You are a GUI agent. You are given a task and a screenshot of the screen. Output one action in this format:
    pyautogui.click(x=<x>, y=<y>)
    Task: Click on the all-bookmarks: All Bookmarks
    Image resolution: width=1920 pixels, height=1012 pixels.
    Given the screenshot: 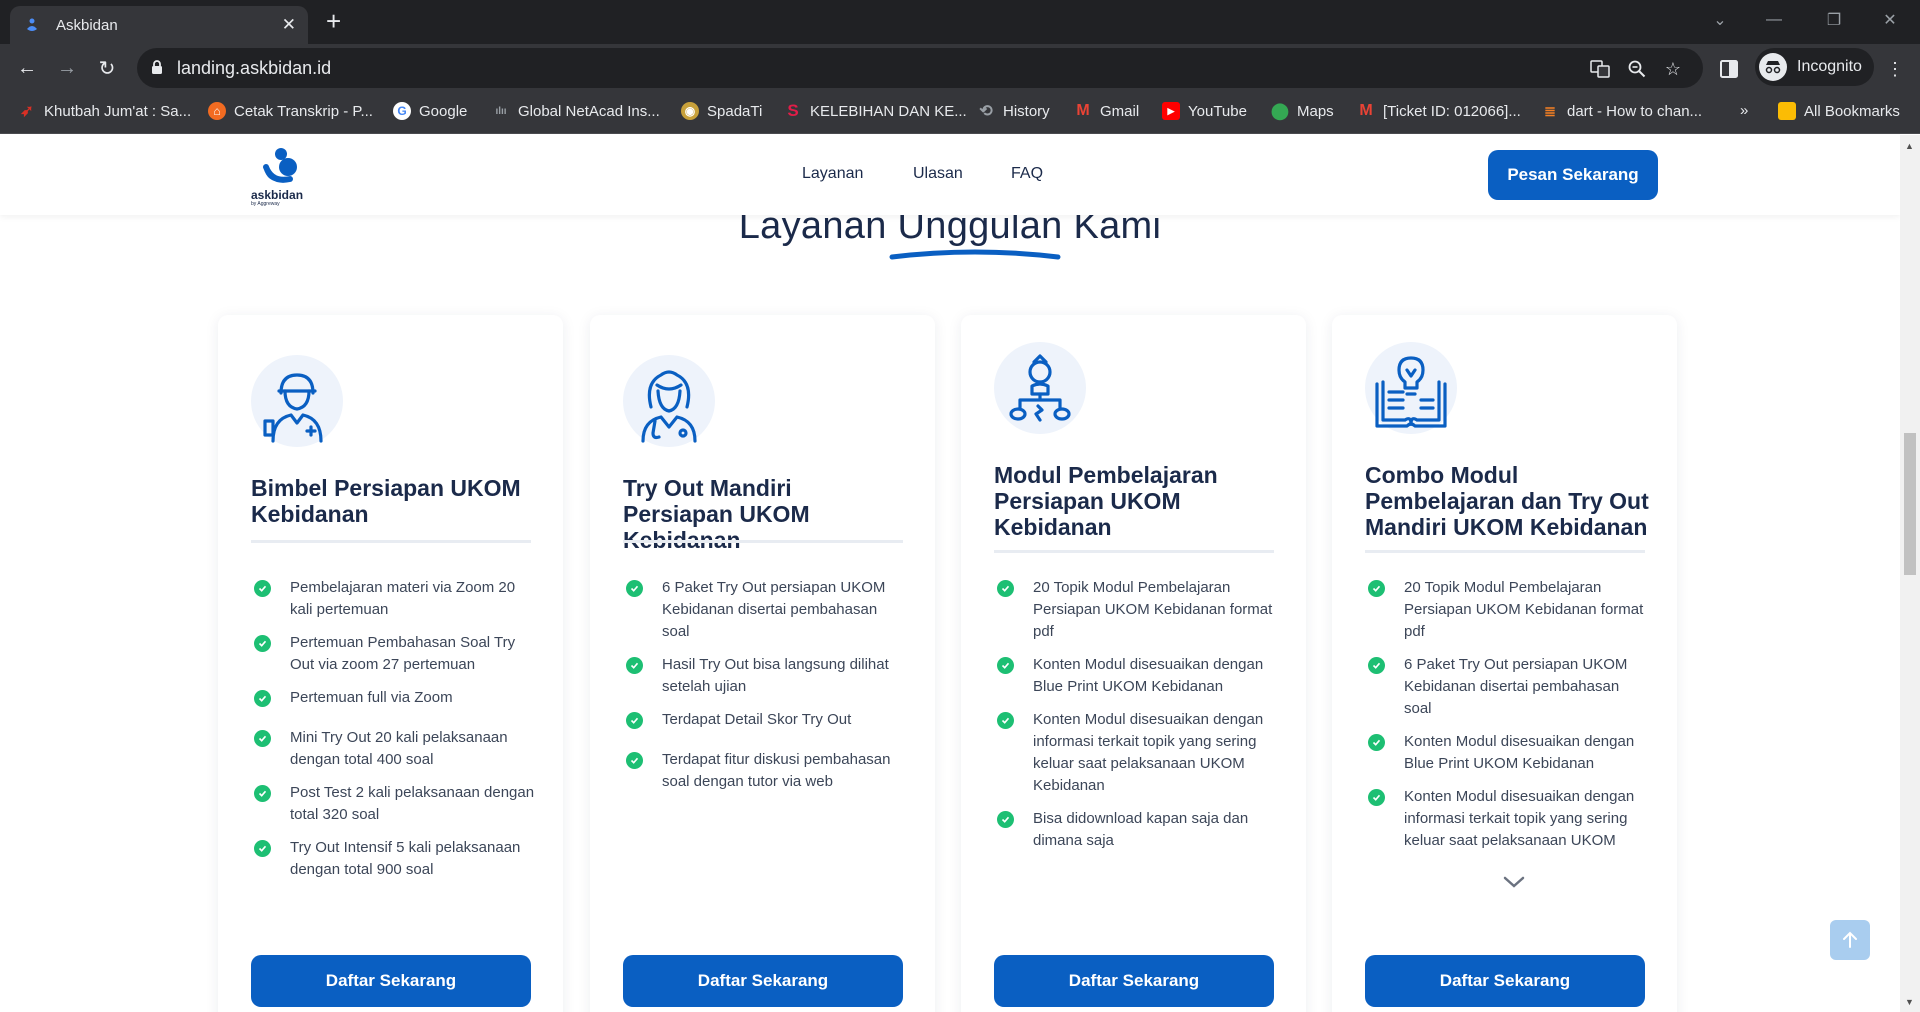 What is the action you would take?
    pyautogui.click(x=1839, y=111)
    